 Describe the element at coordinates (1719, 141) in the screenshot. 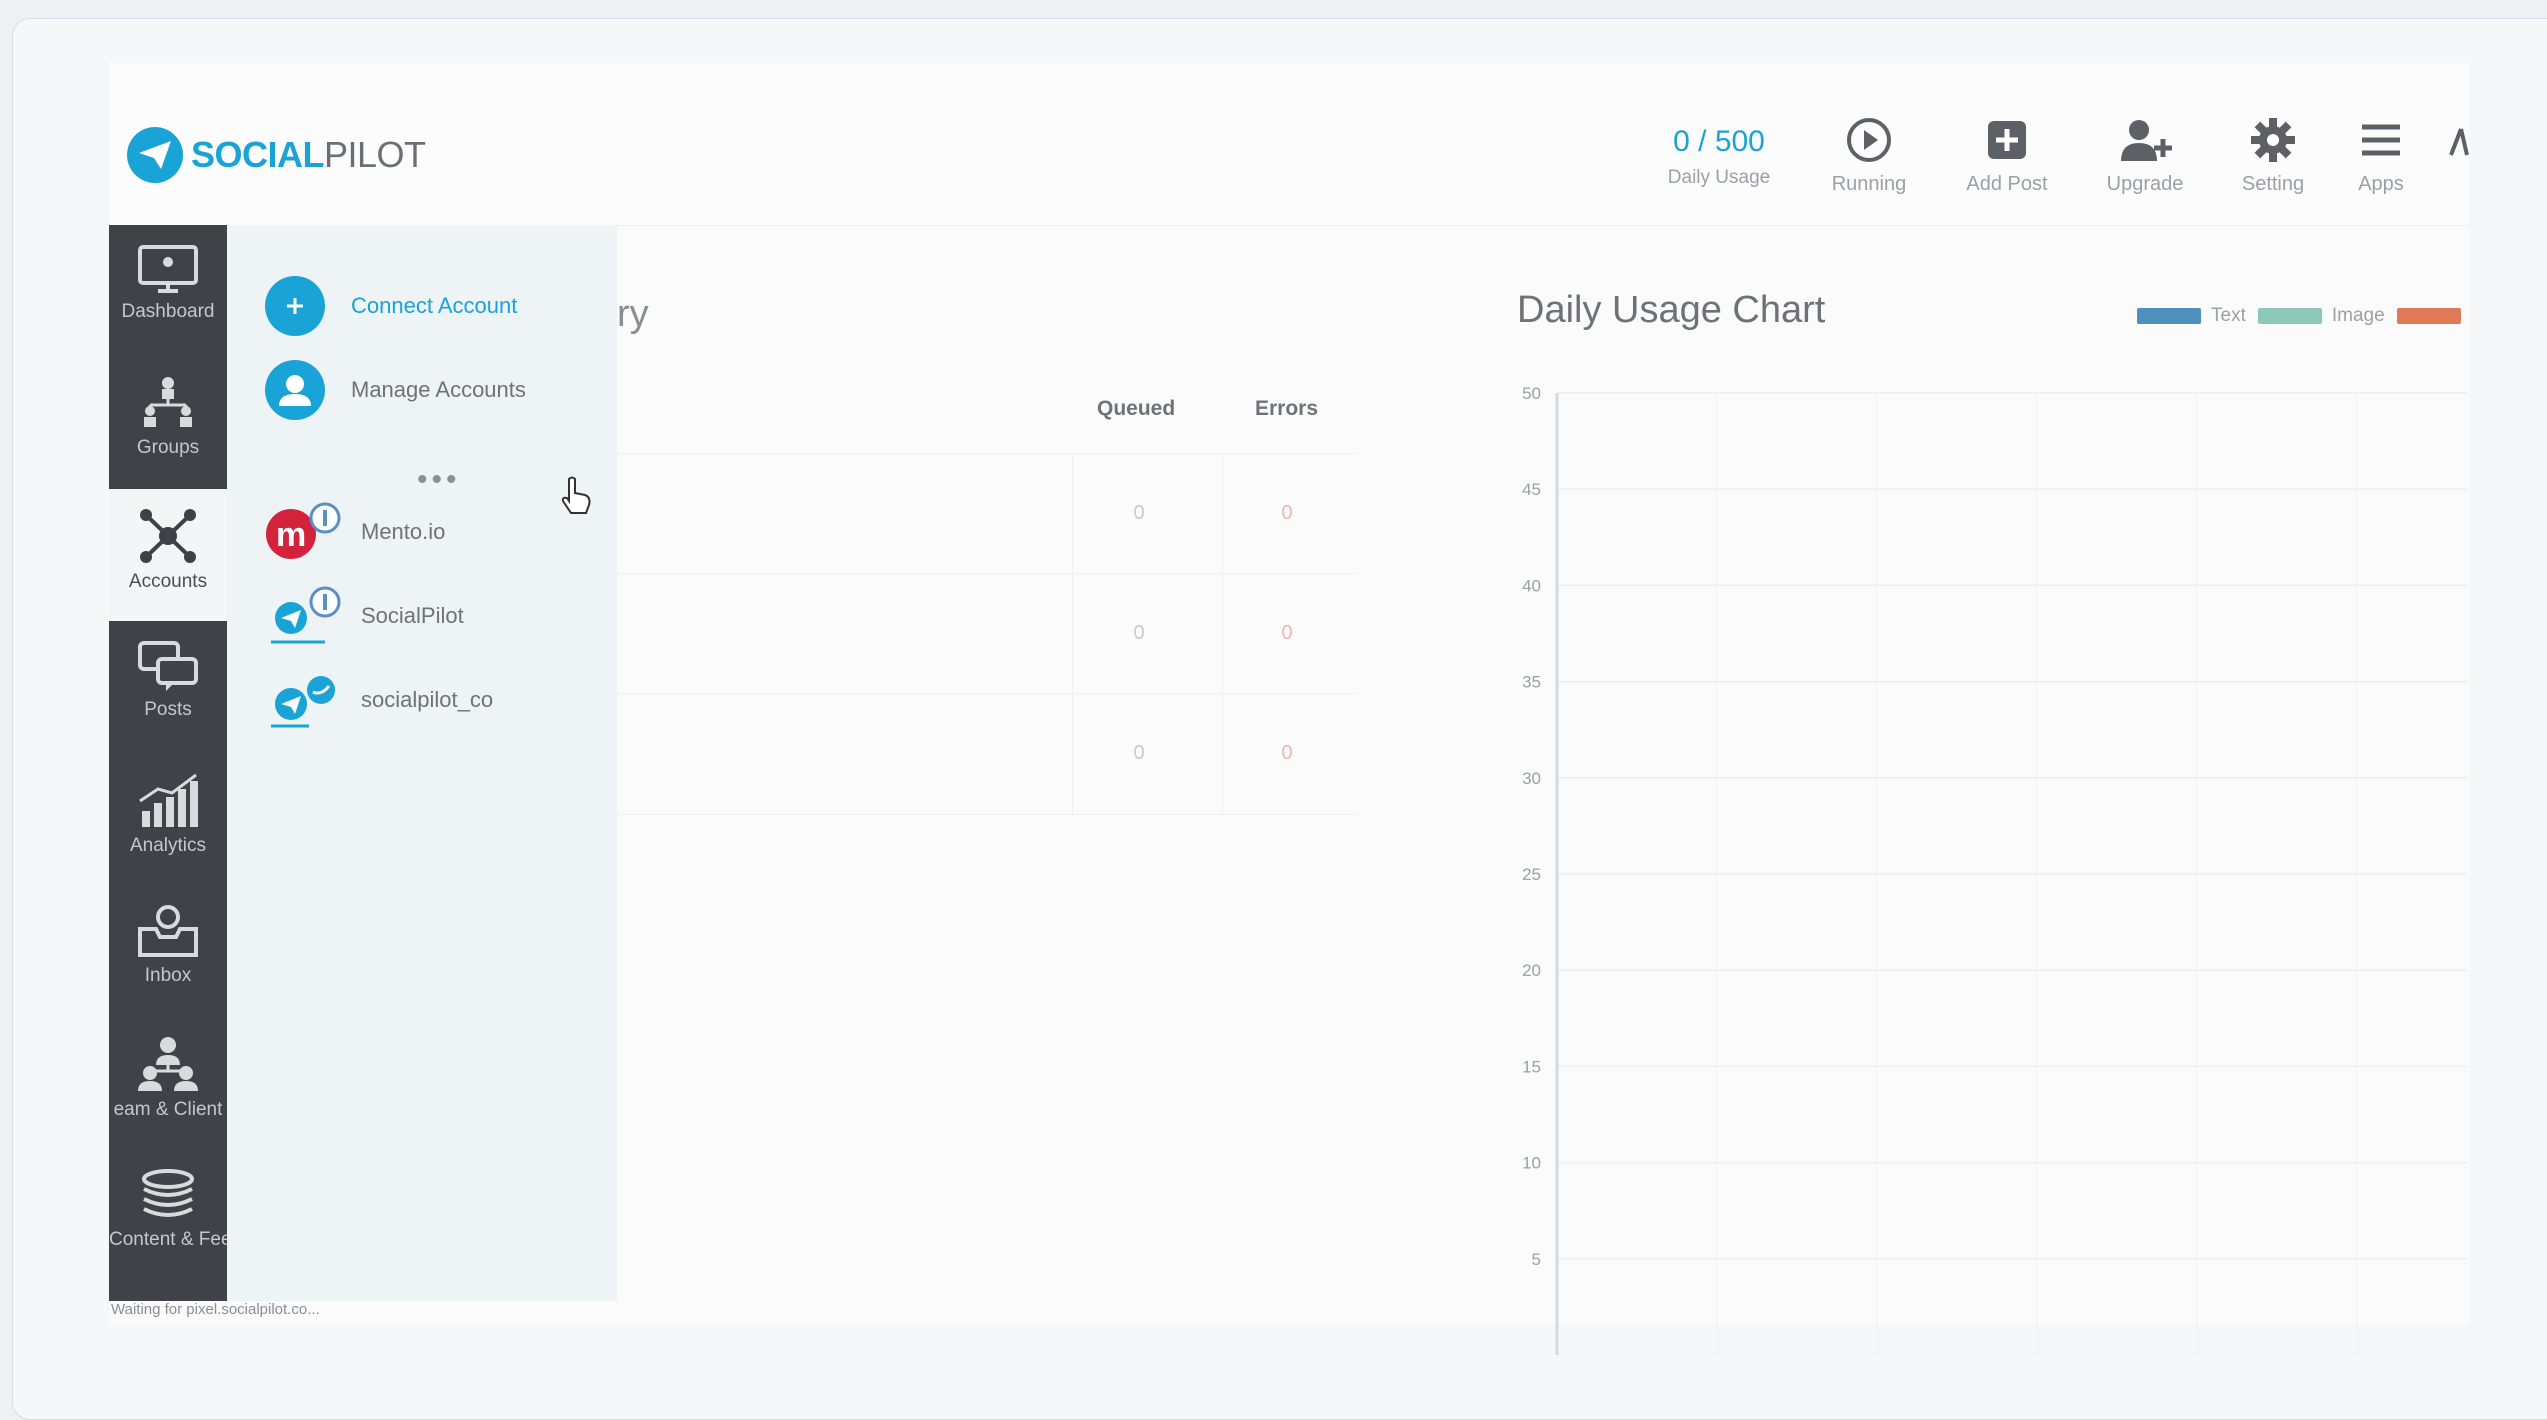

I see `daily-usage-value: 0 / 500` at that location.